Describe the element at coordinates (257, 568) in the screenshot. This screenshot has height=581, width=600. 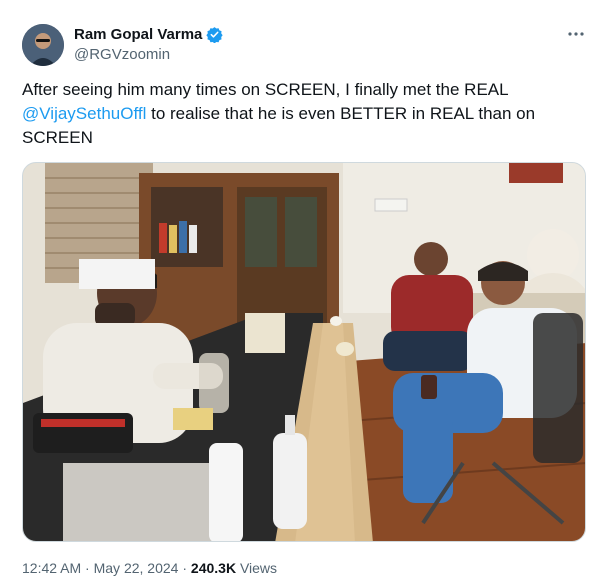
I see `views-label: Views` at that location.